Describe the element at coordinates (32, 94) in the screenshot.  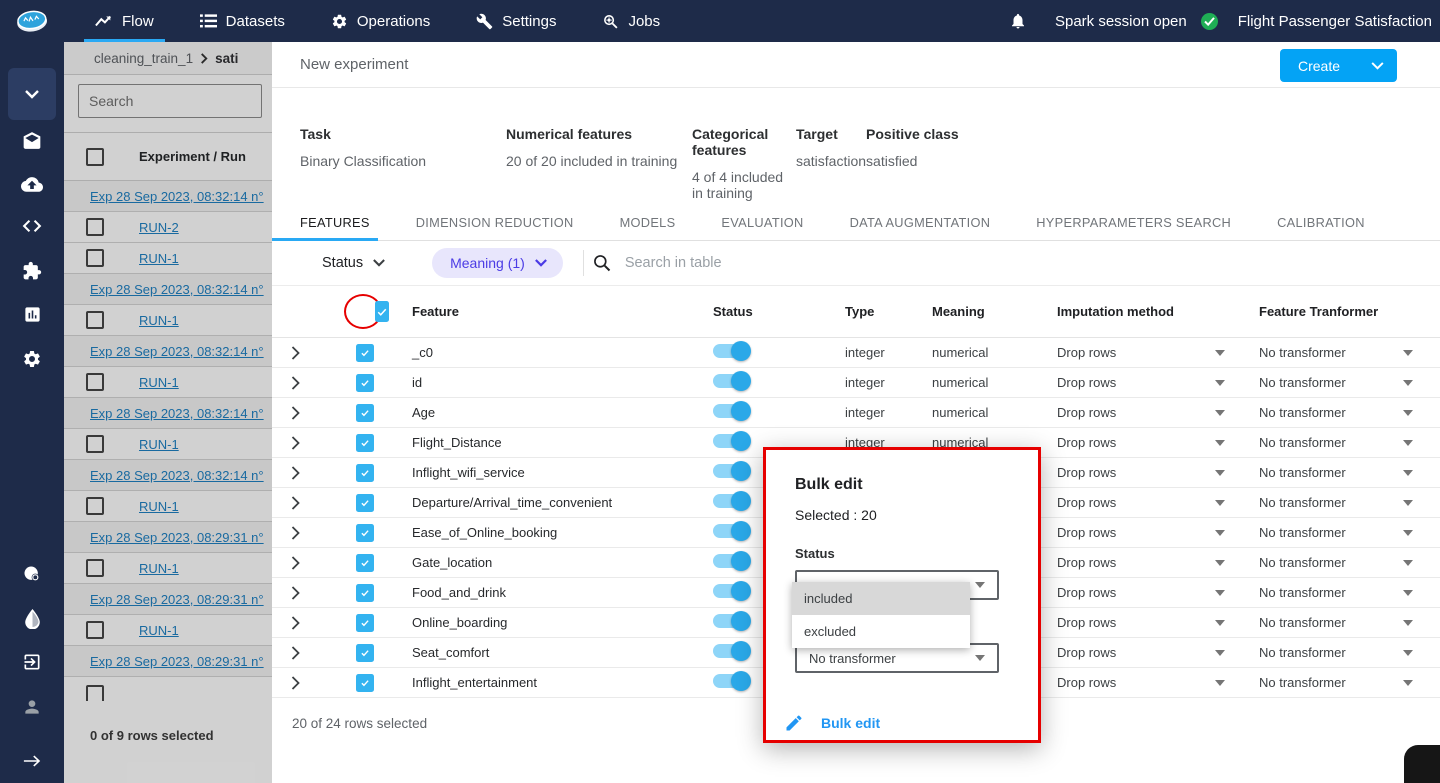
I see `rail-active-item` at that location.